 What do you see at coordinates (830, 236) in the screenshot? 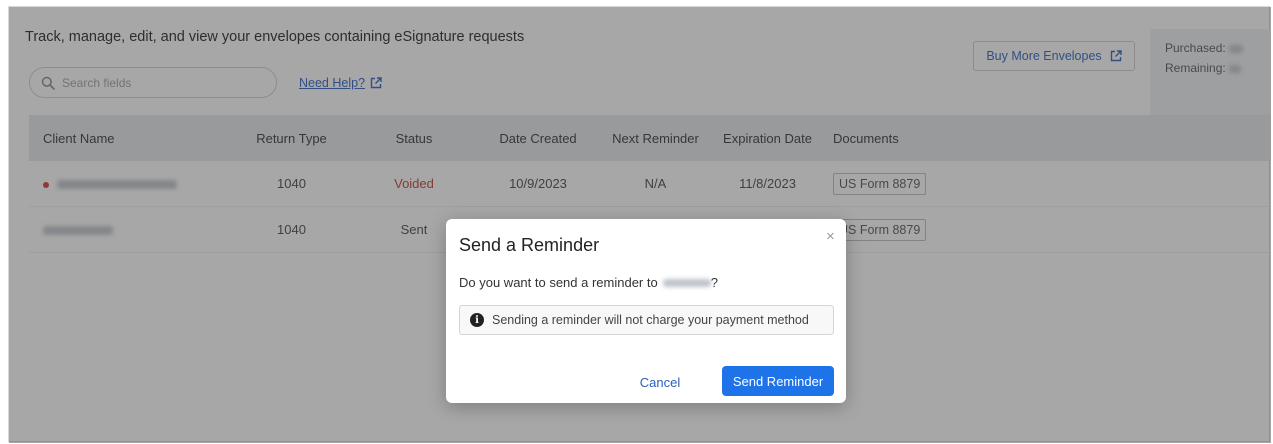
I see `close-icon: ×` at bounding box center [830, 236].